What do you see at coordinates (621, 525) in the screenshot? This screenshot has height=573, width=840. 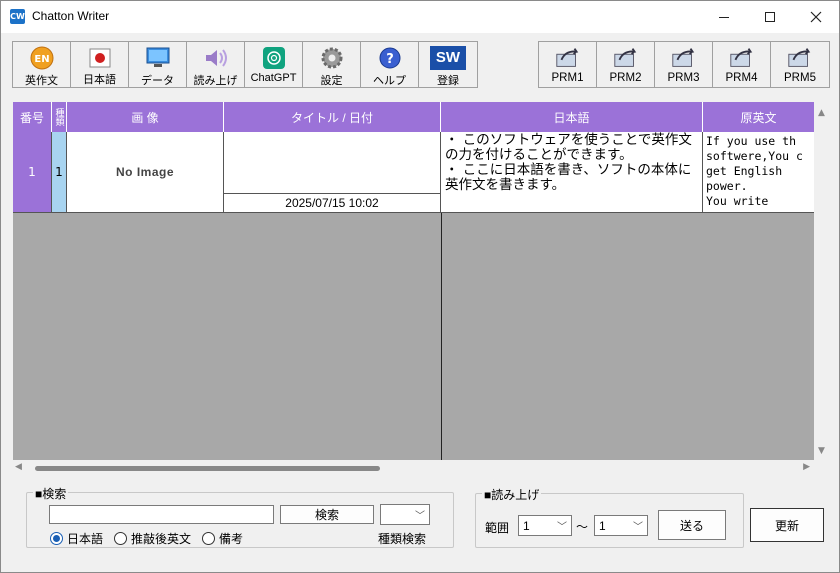 I see `range-to-select: 1 ﹀` at bounding box center [621, 525].